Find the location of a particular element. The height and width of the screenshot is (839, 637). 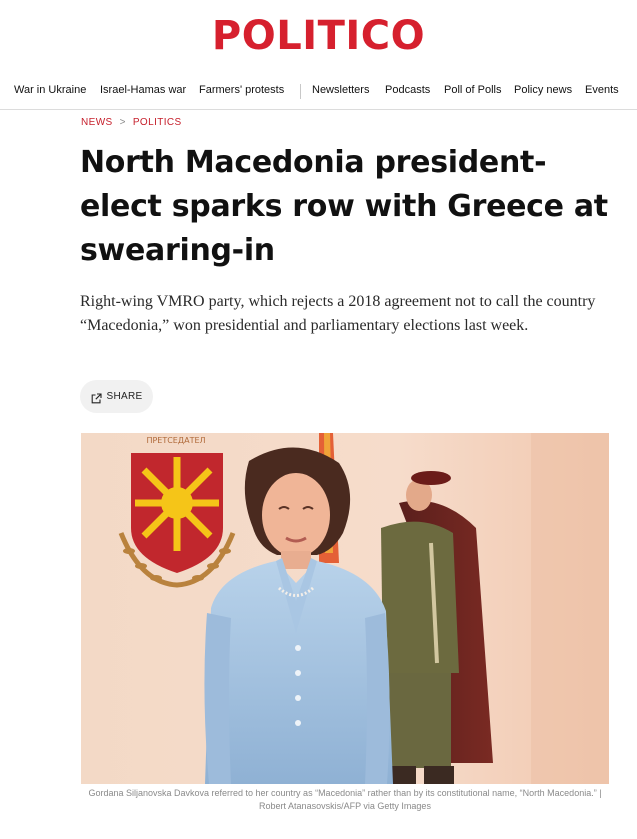

nav-item-farmers-protests: Farmers' protests is located at coordinates (241, 90).